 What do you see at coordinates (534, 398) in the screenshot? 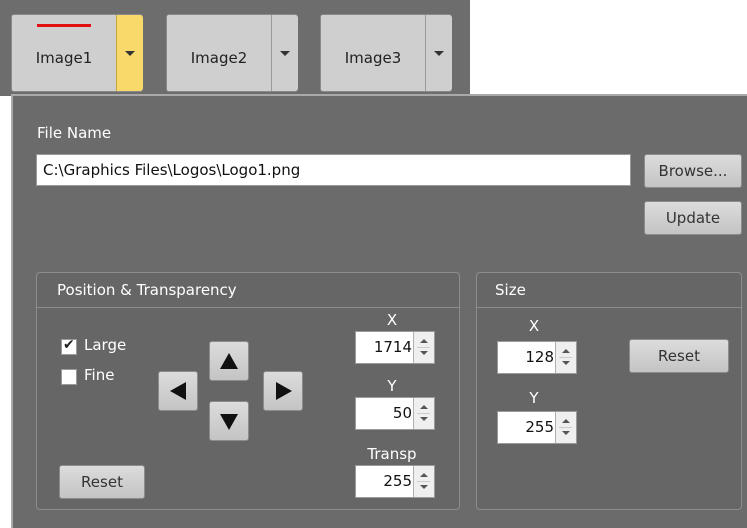
I see `size-y-label: Y` at bounding box center [534, 398].